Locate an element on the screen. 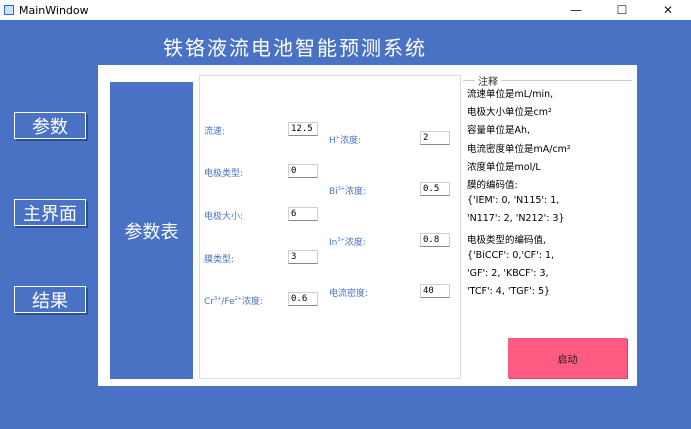 This screenshot has width=691, height=429. page-title: 铁铬液流电池智能预测系统 is located at coordinates (295, 48).